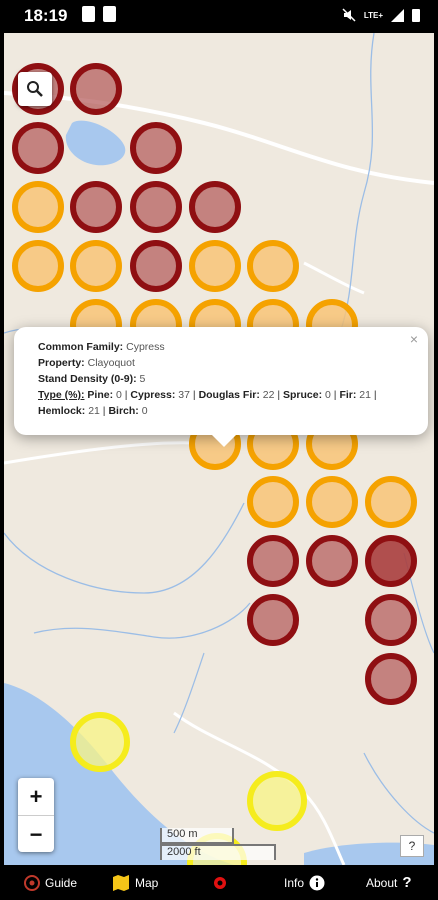 The width and height of the screenshot is (438, 900). What do you see at coordinates (184, 395) in the screenshot?
I see `cypress-value: 37` at bounding box center [184, 395].